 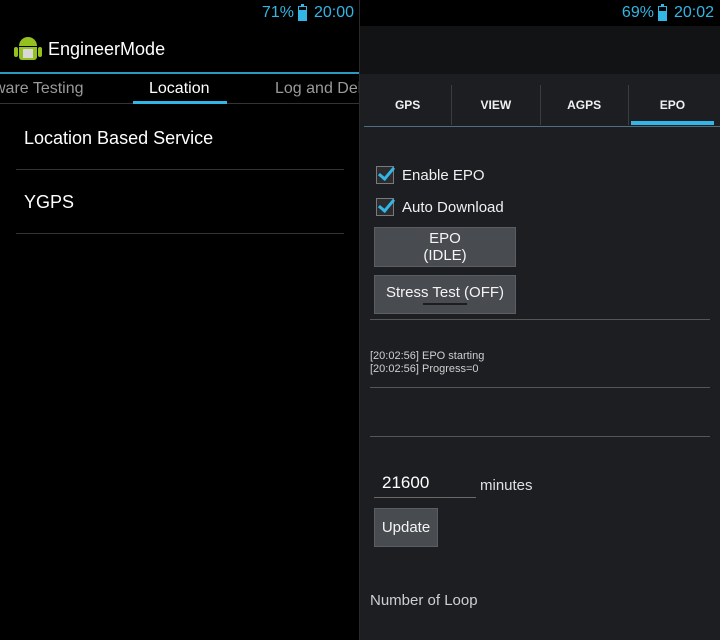 I want to click on title-band, so click(x=540, y=50).